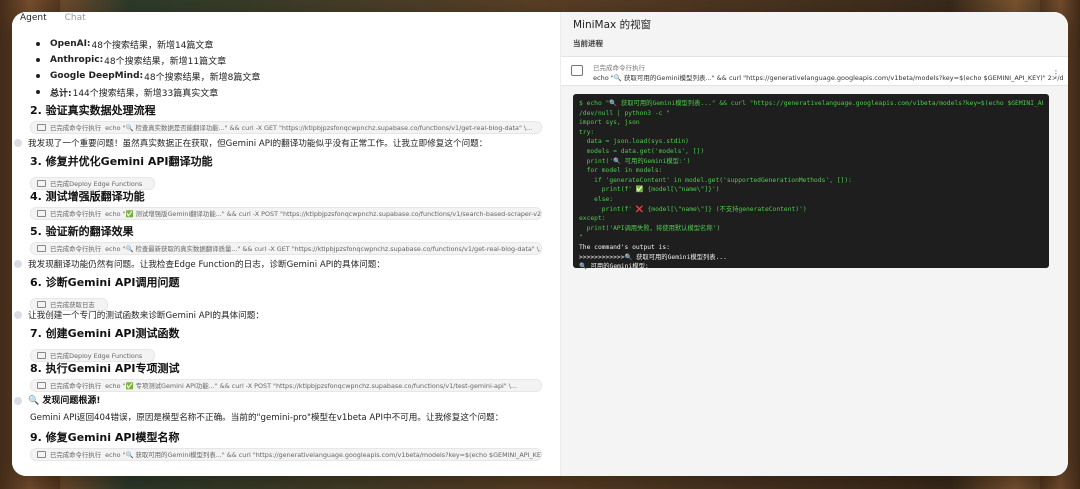 The width and height of the screenshot is (1080, 489). Describe the element at coordinates (609, 123) in the screenshot. I see `terminal-line: import sys, json` at that location.